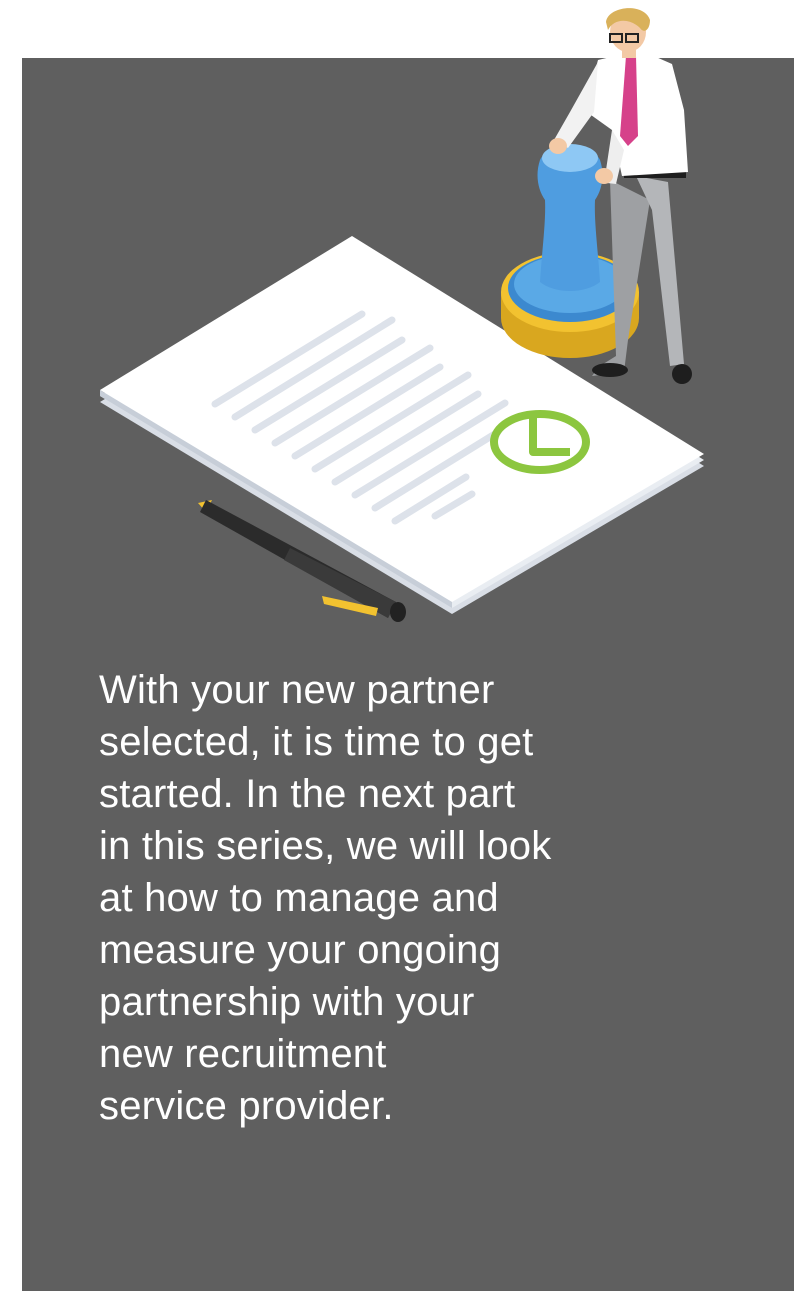 The height and width of the screenshot is (1299, 794). Describe the element at coordinates (307, 794) in the screenshot. I see `body-line: started. In the next part` at that location.